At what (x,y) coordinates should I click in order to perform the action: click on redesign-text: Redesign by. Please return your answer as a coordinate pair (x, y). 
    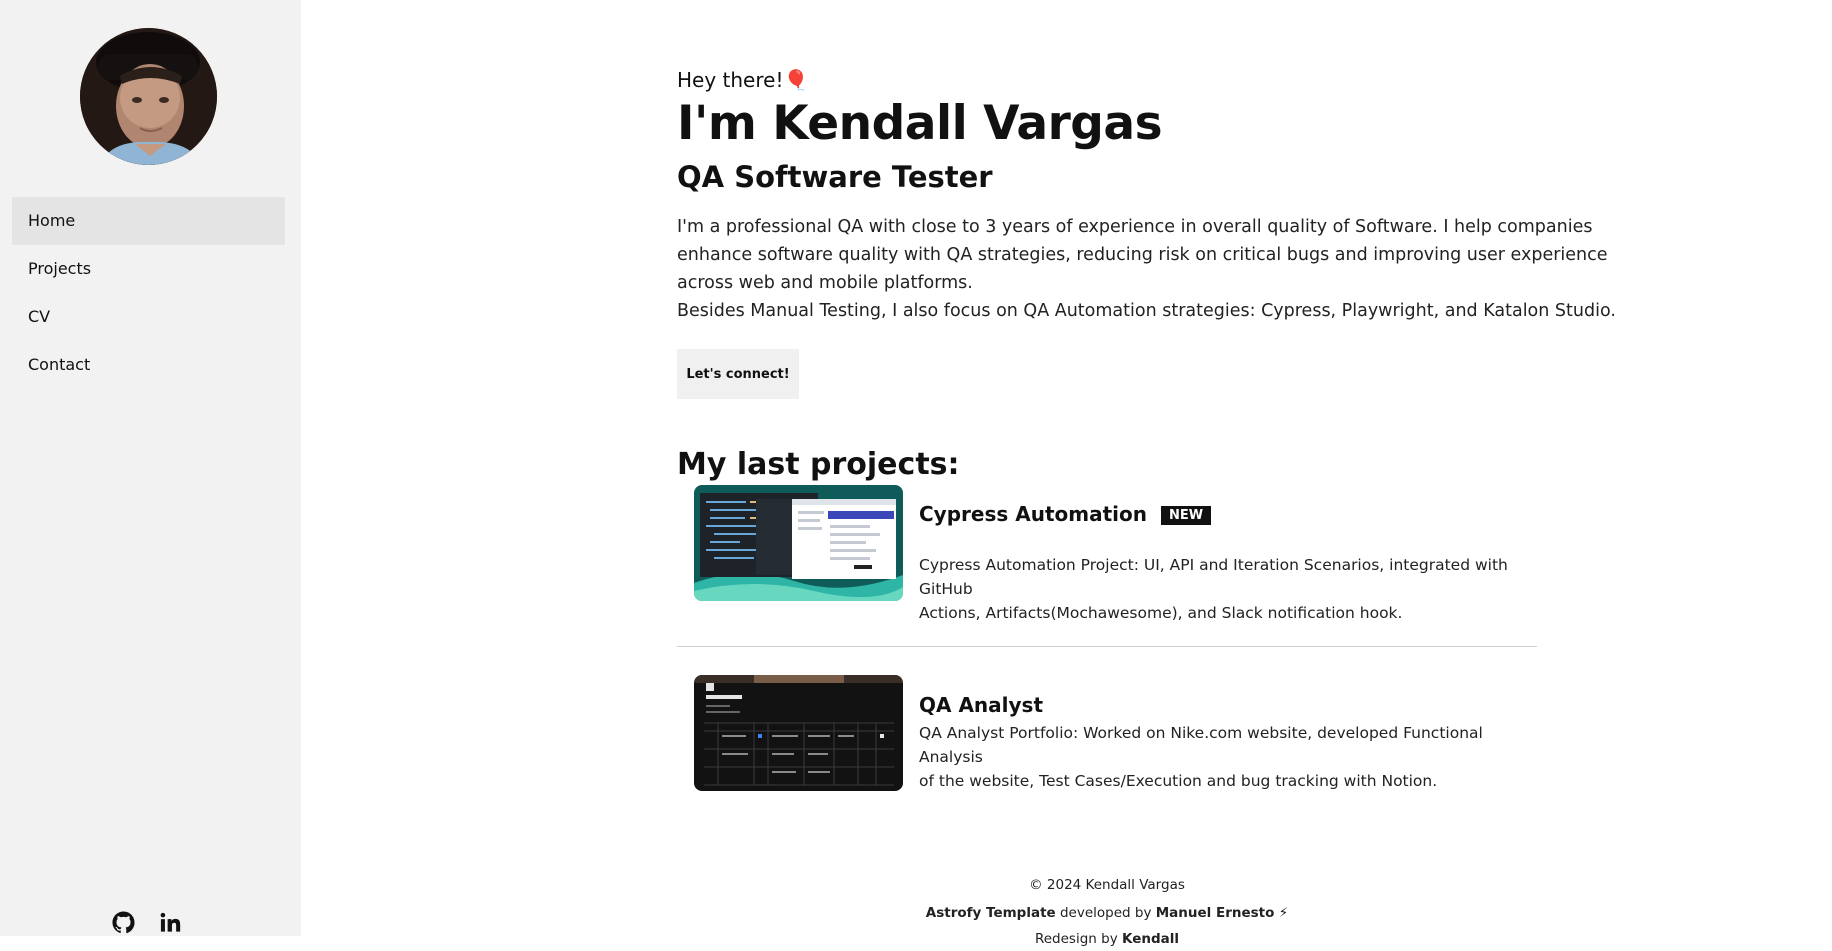
    Looking at the image, I should click on (1078, 939).